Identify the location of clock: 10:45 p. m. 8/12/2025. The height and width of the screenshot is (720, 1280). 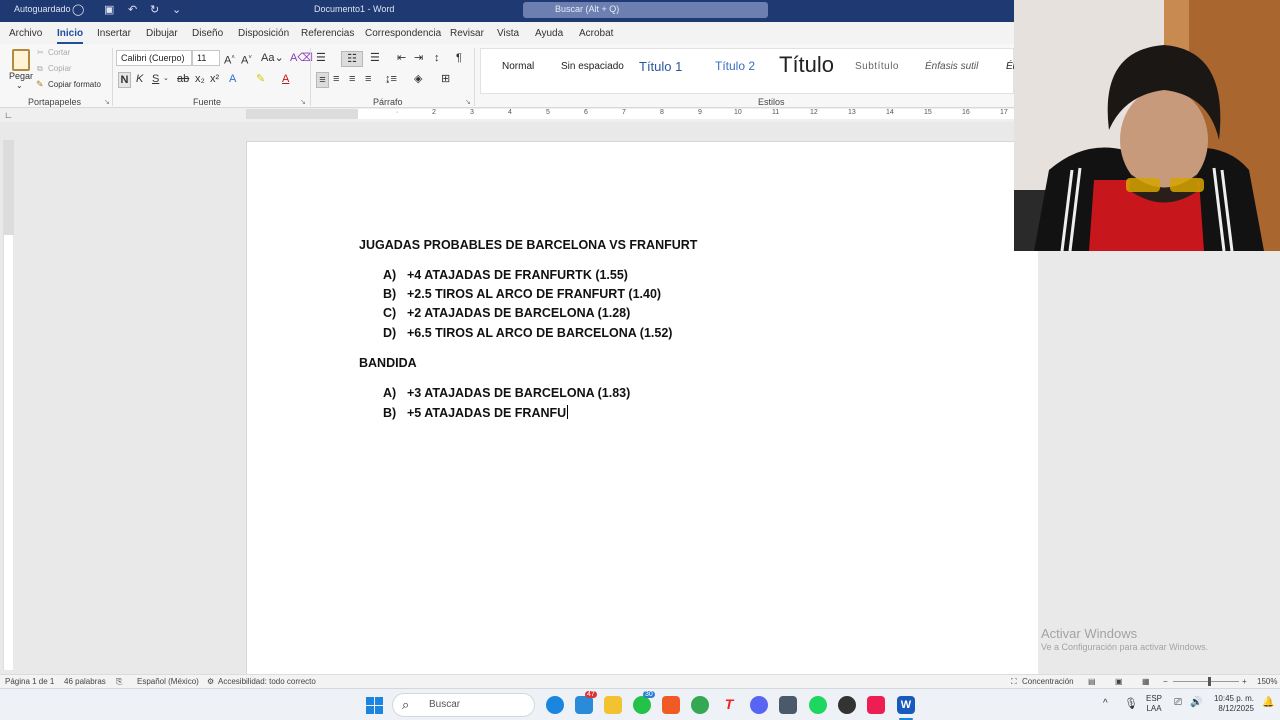
(1231, 704).